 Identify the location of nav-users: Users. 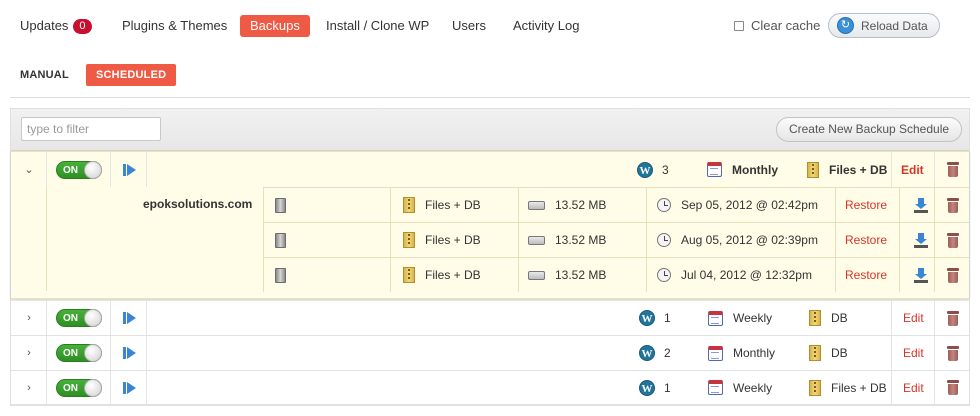
(469, 26).